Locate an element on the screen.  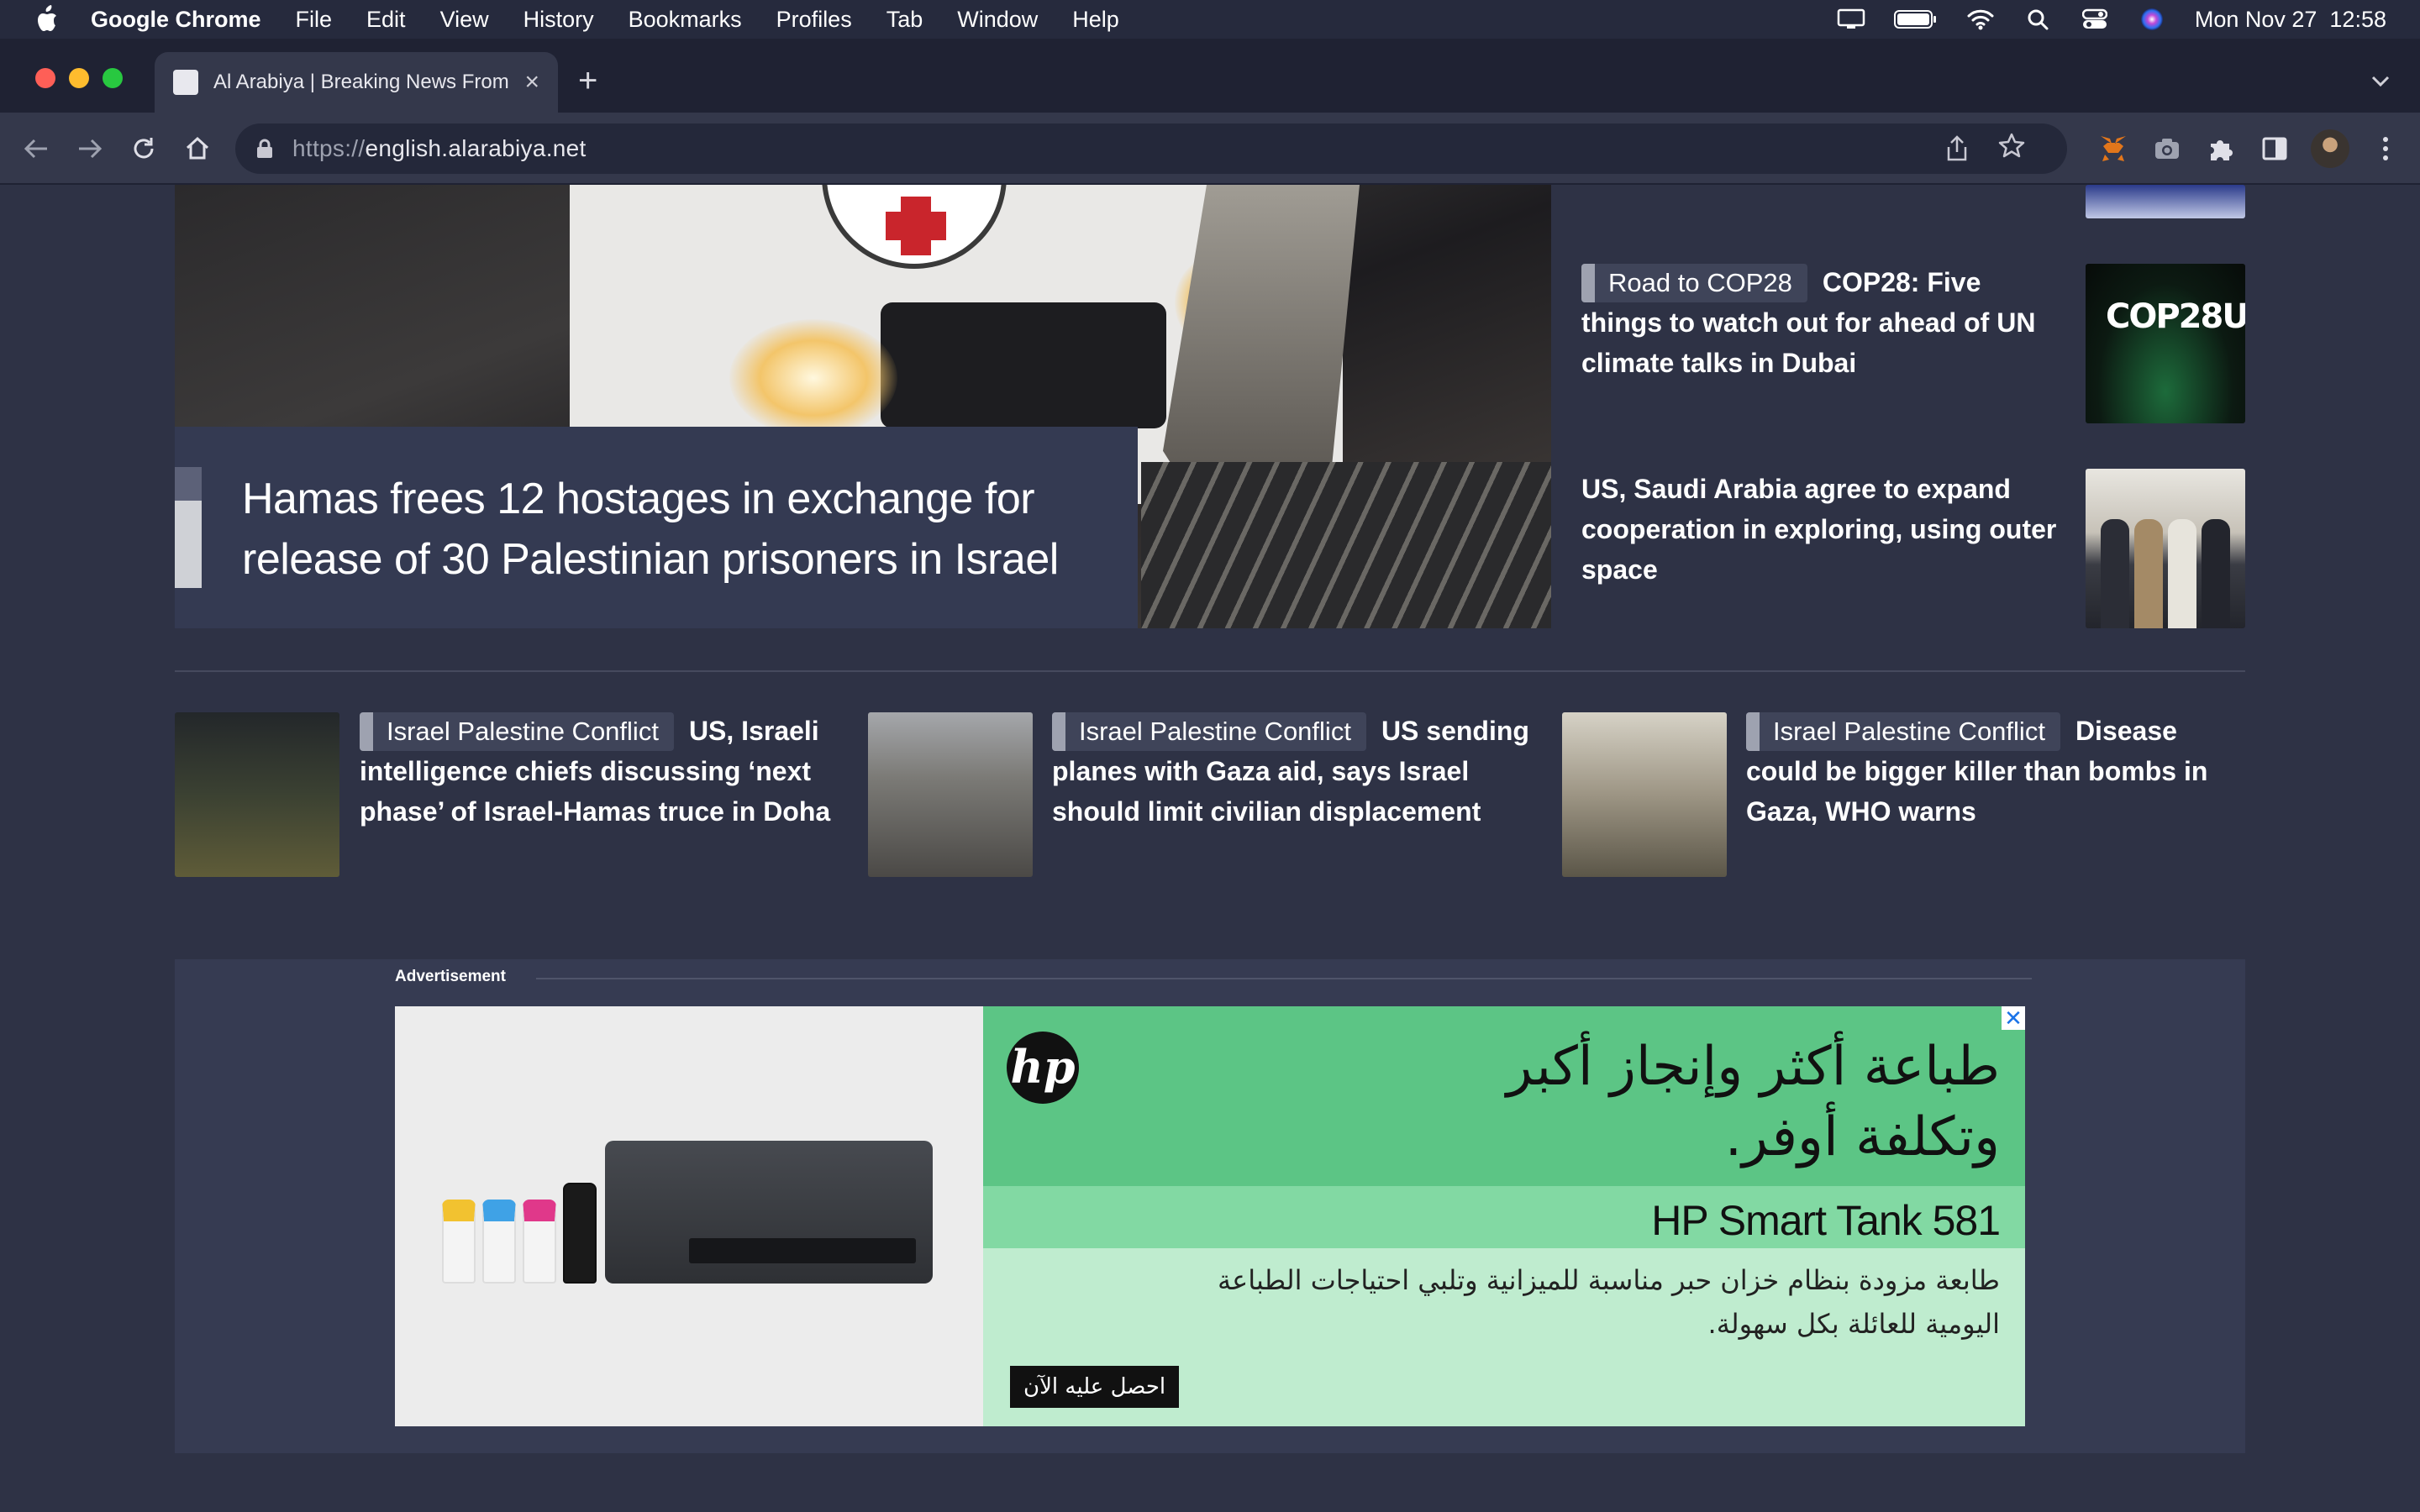
new-tab-button: + is located at coordinates (587, 80).